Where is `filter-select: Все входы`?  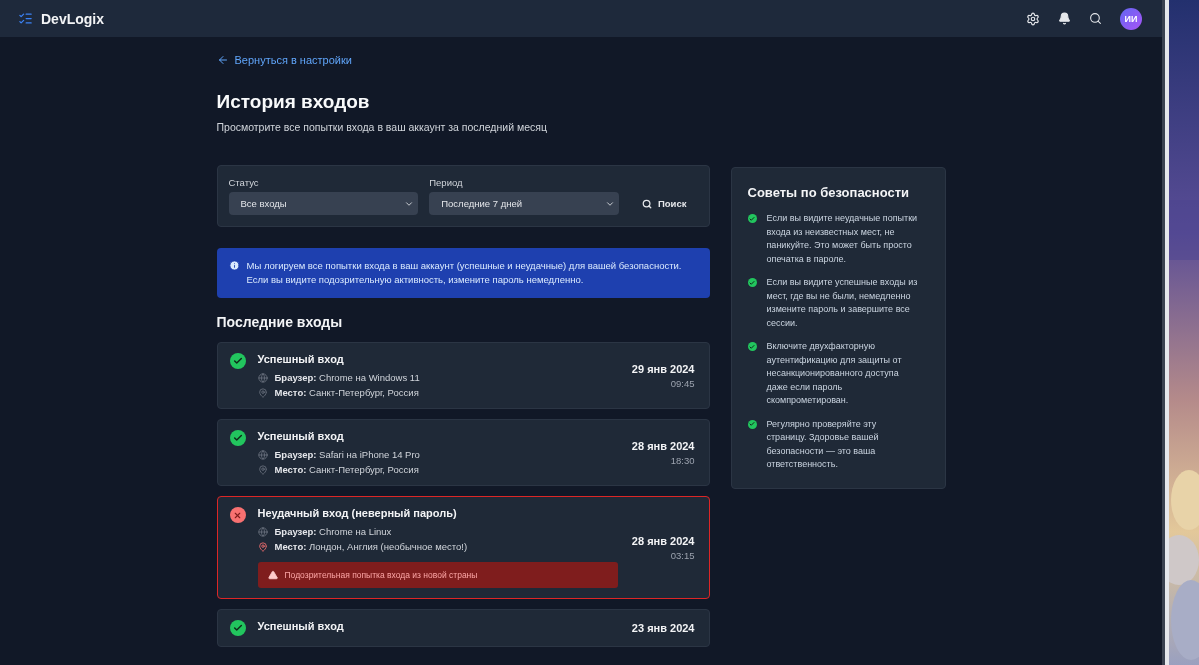
filter-select: Все входы is located at coordinates (323, 203).